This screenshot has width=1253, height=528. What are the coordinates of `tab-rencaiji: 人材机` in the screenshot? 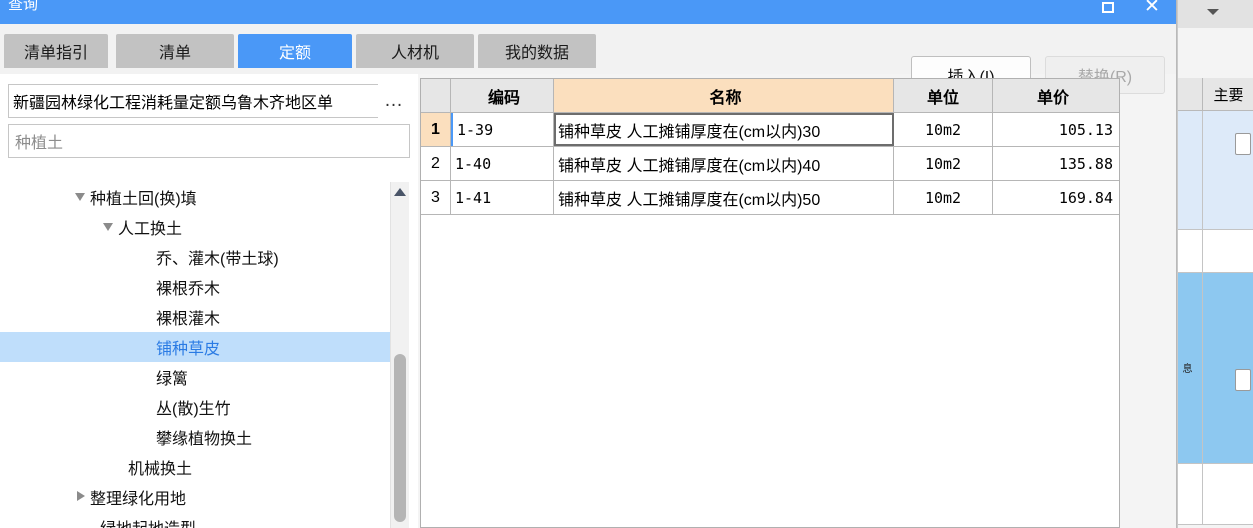 It's located at (415, 51).